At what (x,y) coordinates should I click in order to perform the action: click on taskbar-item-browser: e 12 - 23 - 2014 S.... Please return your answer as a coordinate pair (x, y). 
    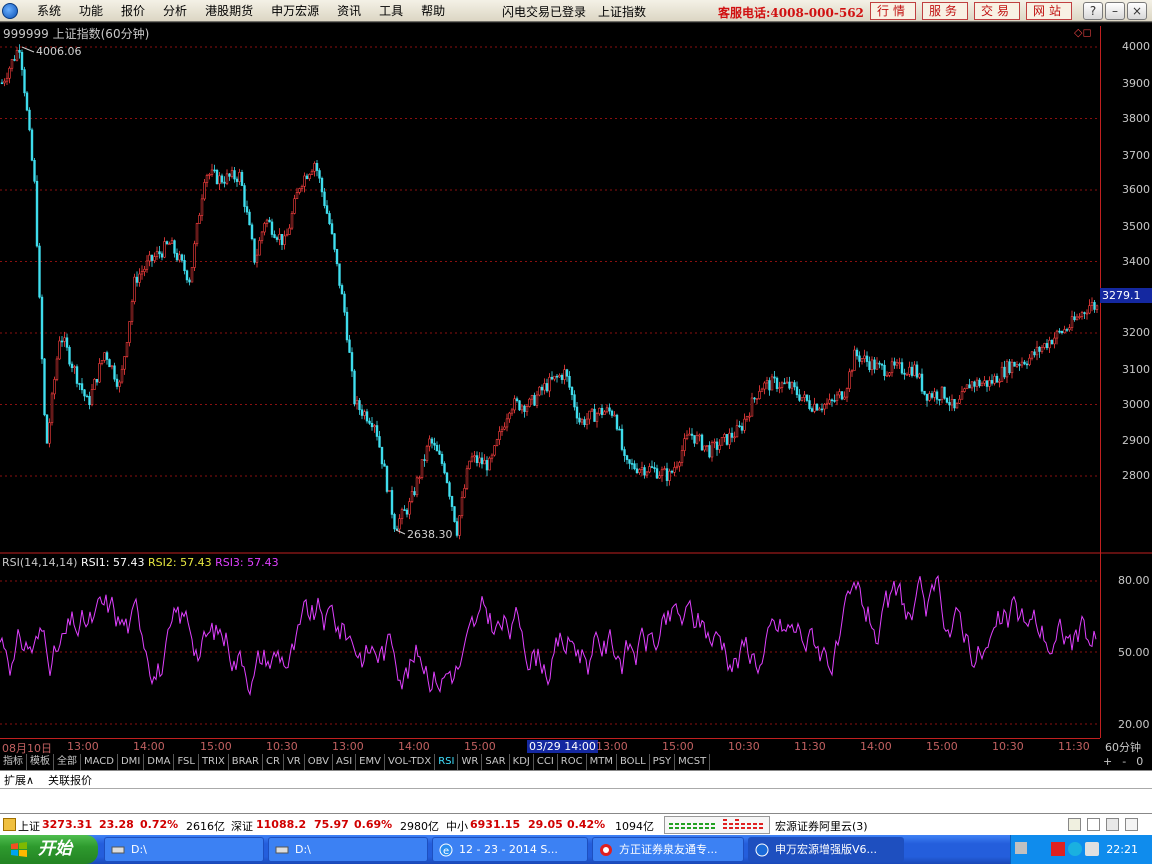
    Looking at the image, I should click on (510, 849).